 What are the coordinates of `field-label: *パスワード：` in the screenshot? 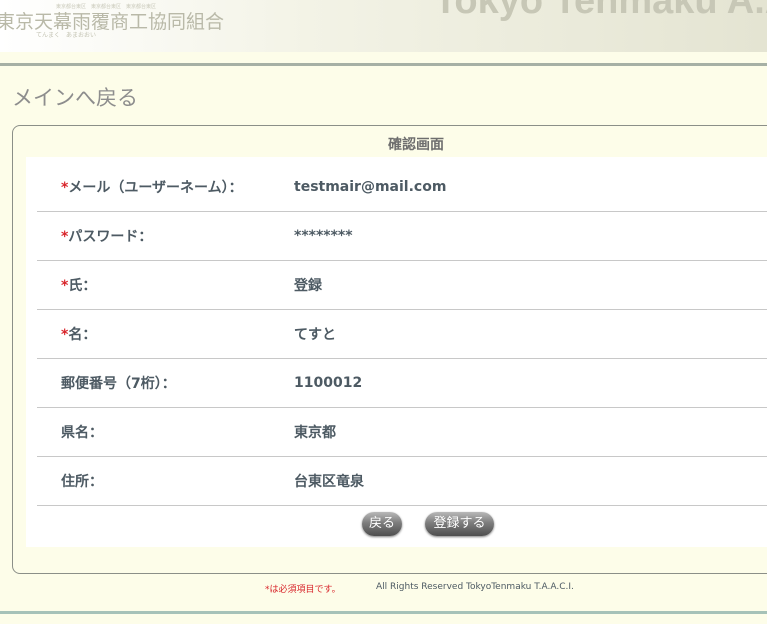 It's located at (106, 236).